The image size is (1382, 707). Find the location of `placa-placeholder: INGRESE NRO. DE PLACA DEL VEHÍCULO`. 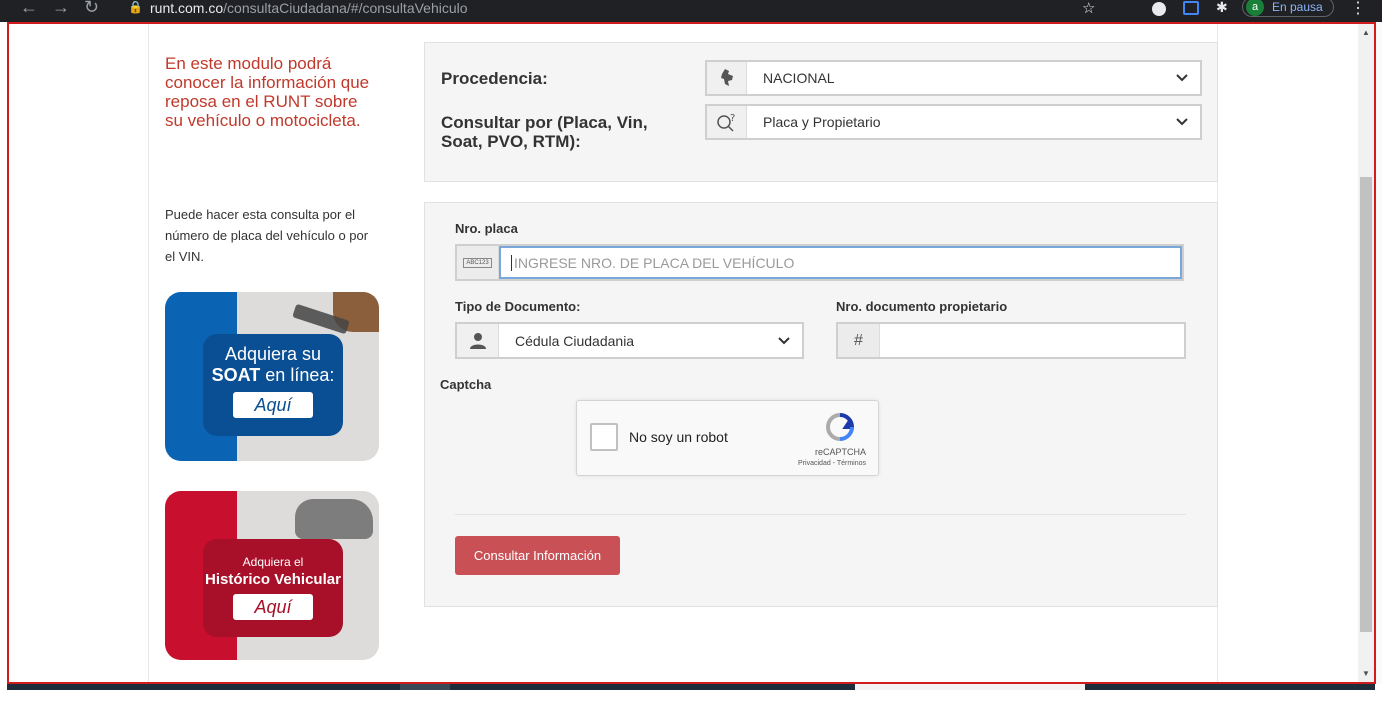

placa-placeholder: INGRESE NRO. DE PLACA DEL VEHÍCULO is located at coordinates (654, 262).